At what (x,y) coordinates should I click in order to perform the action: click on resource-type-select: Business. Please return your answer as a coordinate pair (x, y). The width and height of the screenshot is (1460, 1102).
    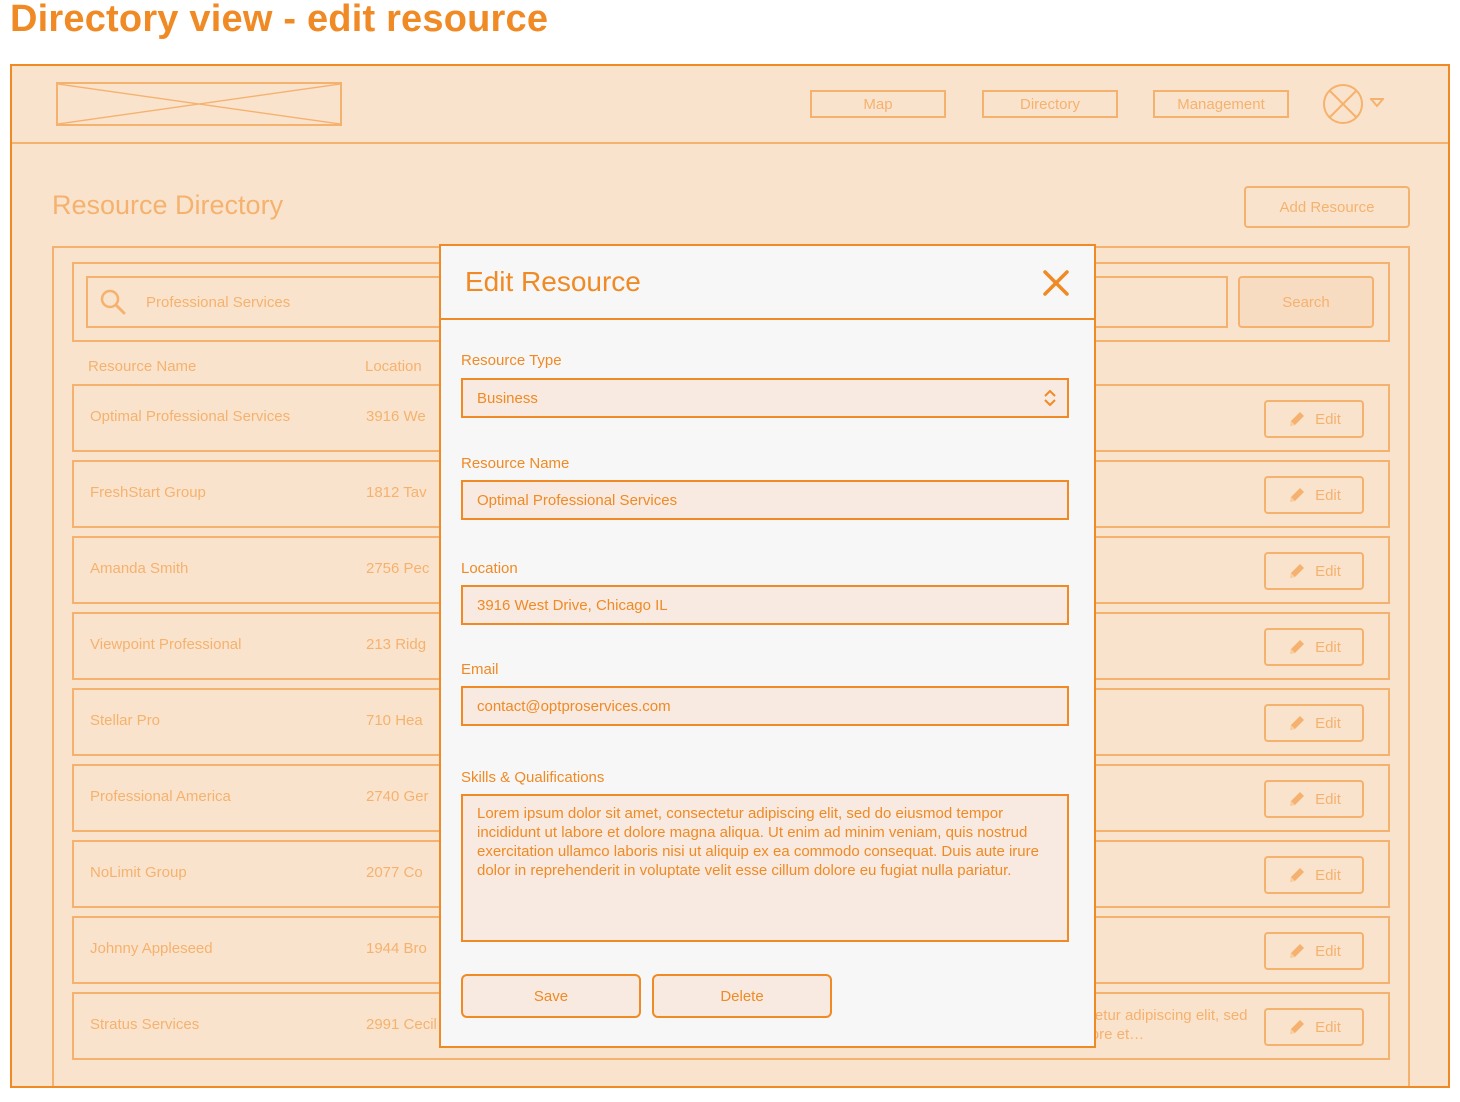
    Looking at the image, I should click on (765, 398).